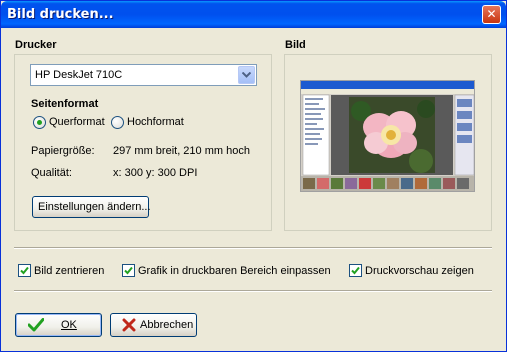 This screenshot has height=352, width=507. Describe the element at coordinates (167, 325) in the screenshot. I see `cancel-label: Abbrechen` at that location.